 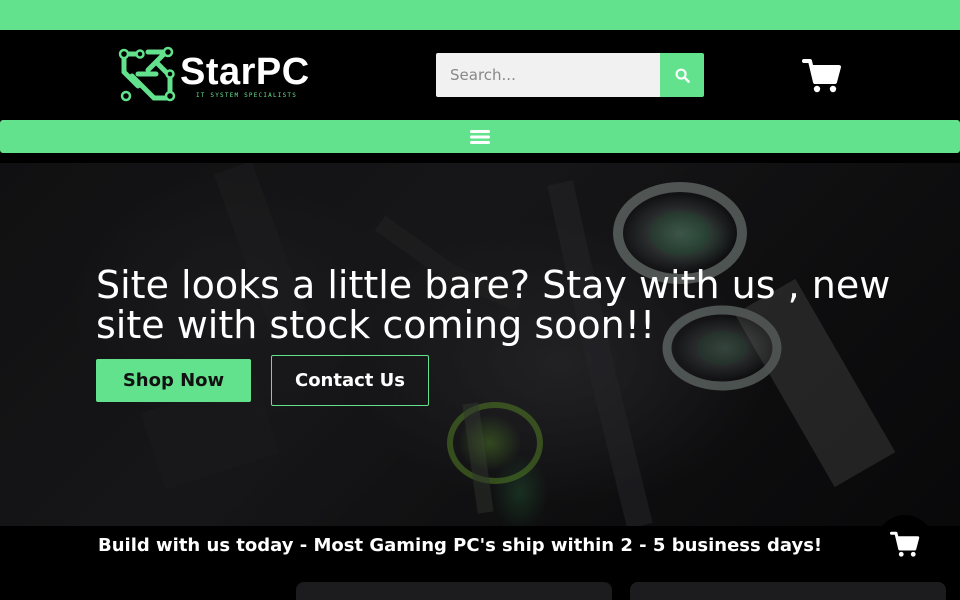 I want to click on search-button, so click(x=682, y=75).